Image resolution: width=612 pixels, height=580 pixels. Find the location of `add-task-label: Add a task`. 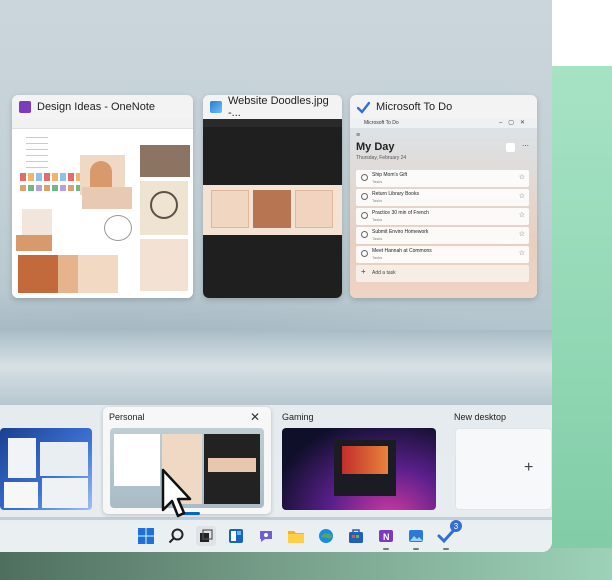

add-task-label: Add a task is located at coordinates (384, 273).